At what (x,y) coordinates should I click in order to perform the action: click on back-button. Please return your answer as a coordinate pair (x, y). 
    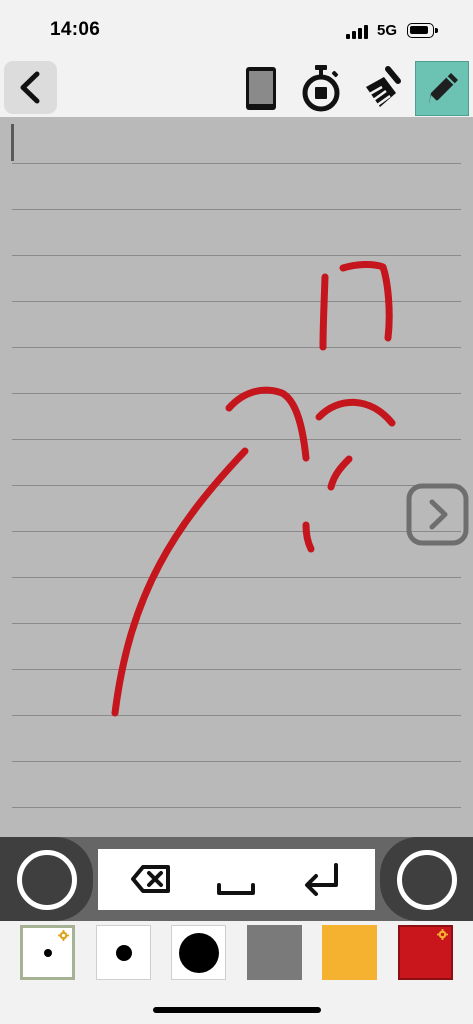
    Looking at the image, I should click on (30, 87).